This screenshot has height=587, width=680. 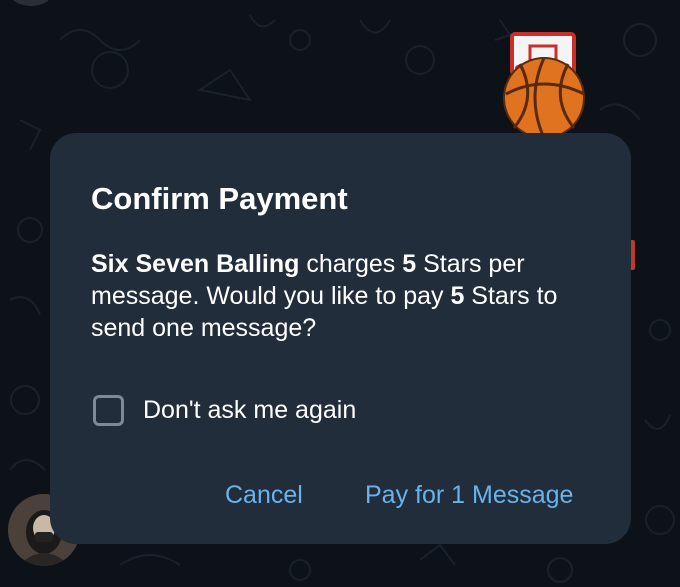 What do you see at coordinates (469, 495) in the screenshot?
I see `pay-button: Pay for 1 Message` at bounding box center [469, 495].